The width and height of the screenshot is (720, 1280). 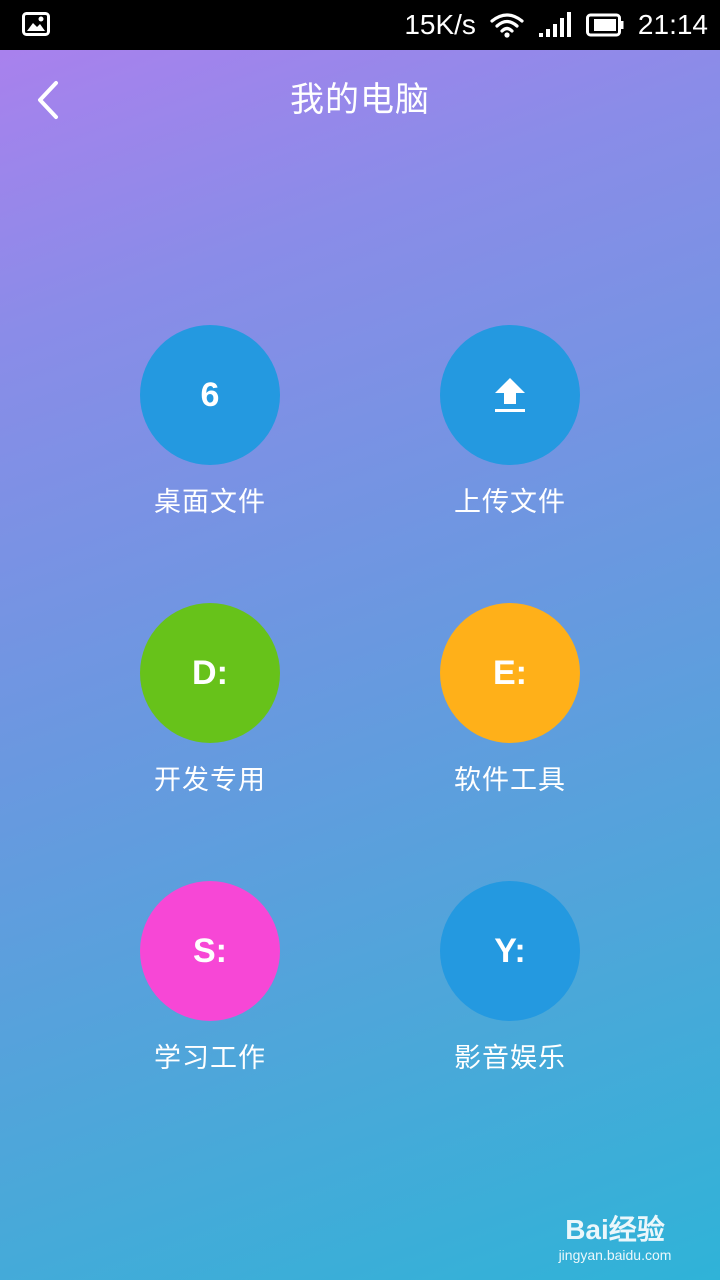 I want to click on watermark-logo: Bai经验, so click(x=615, y=1229).